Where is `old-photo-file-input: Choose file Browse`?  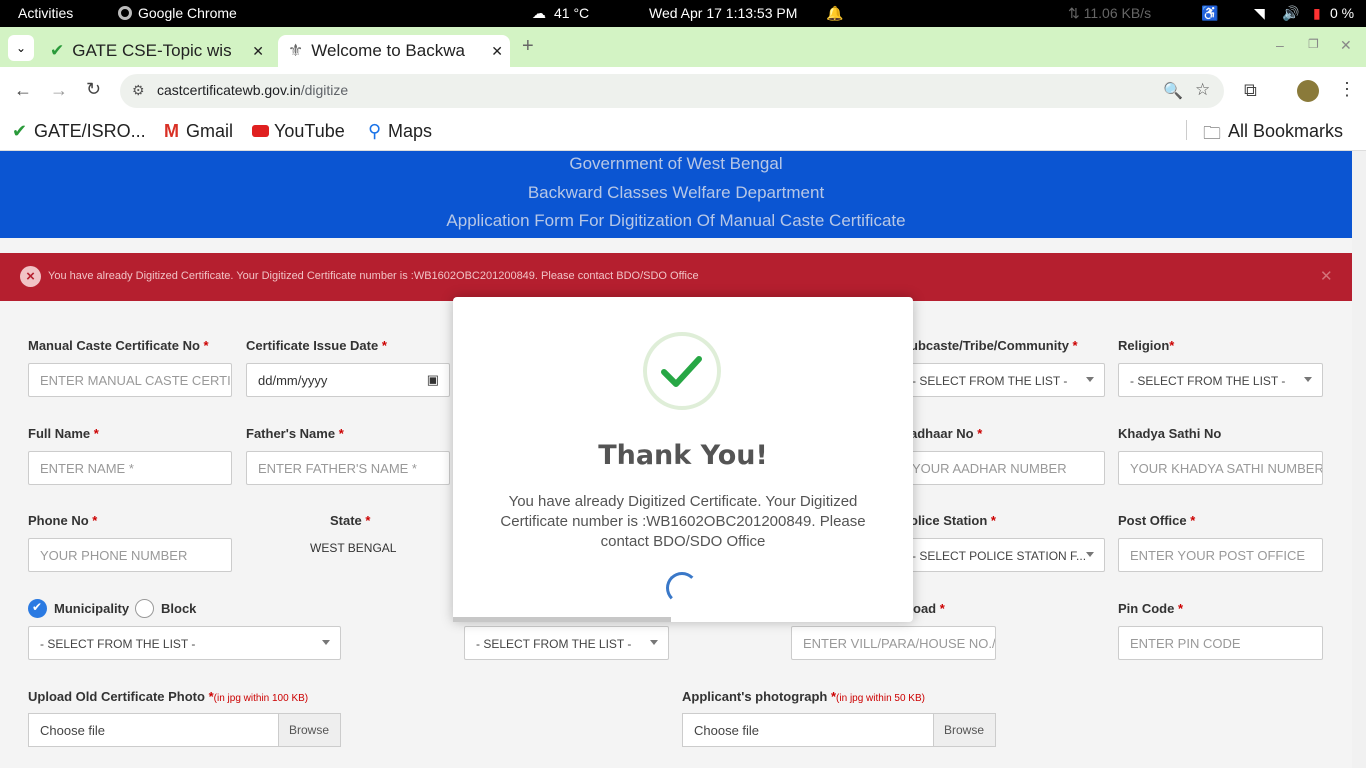 old-photo-file-input: Choose file Browse is located at coordinates (184, 730).